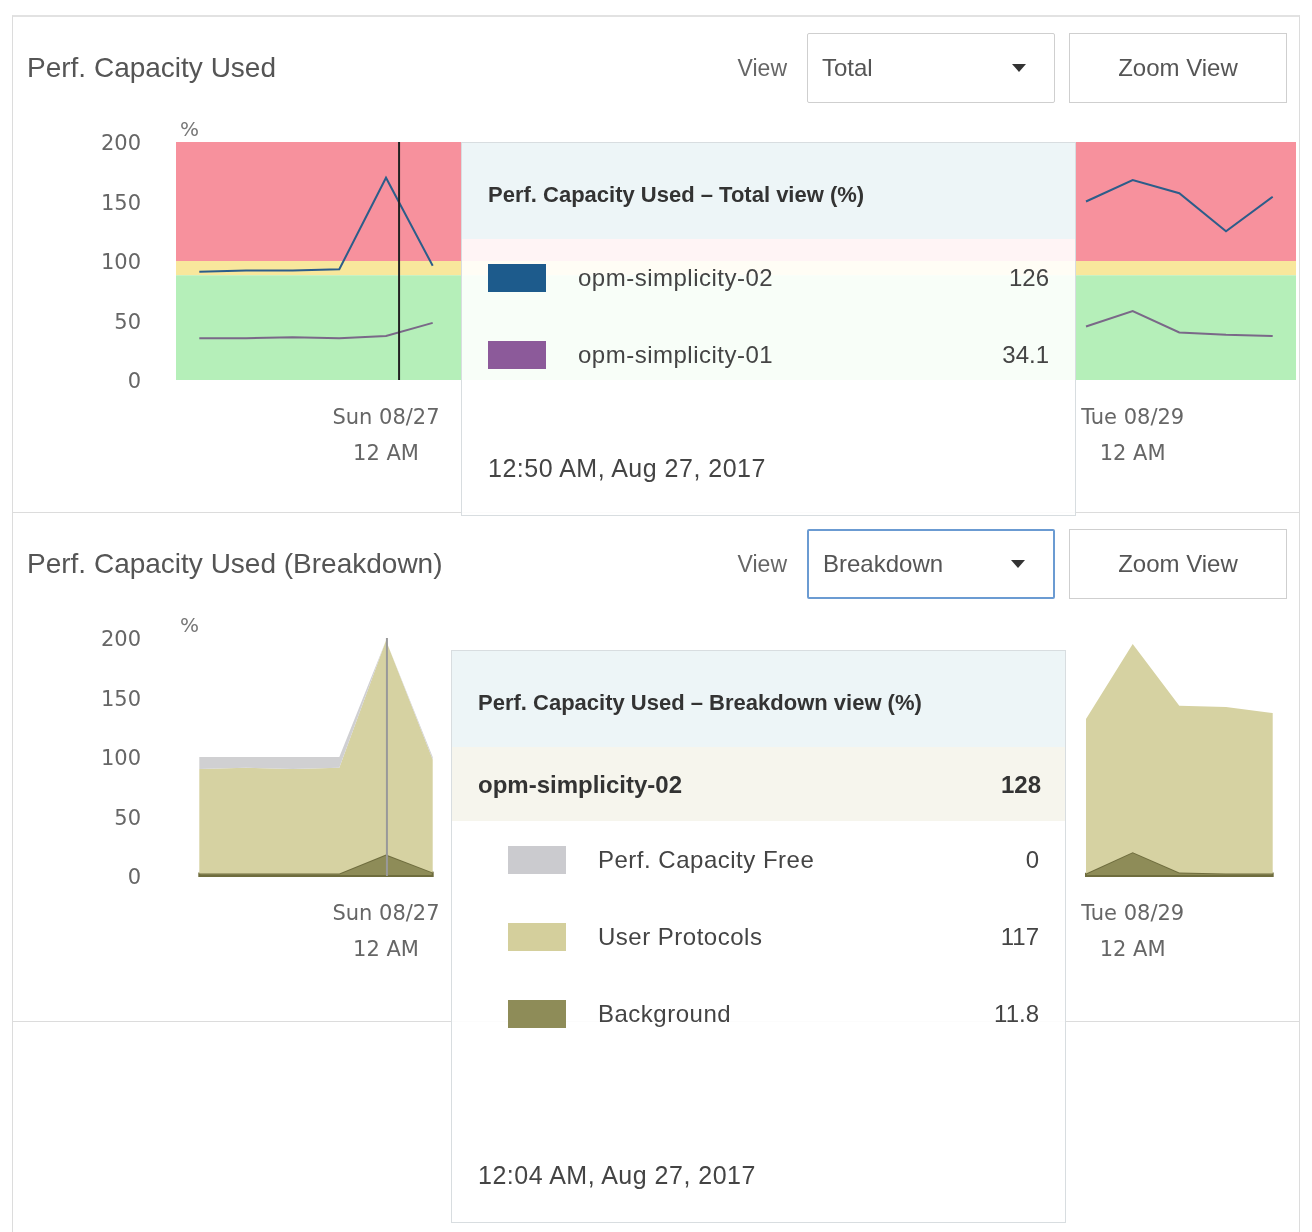 Image resolution: width=1312 pixels, height=1232 pixels. What do you see at coordinates (707, 859) in the screenshot?
I see `series-name: Perf. Capacity Free` at bounding box center [707, 859].